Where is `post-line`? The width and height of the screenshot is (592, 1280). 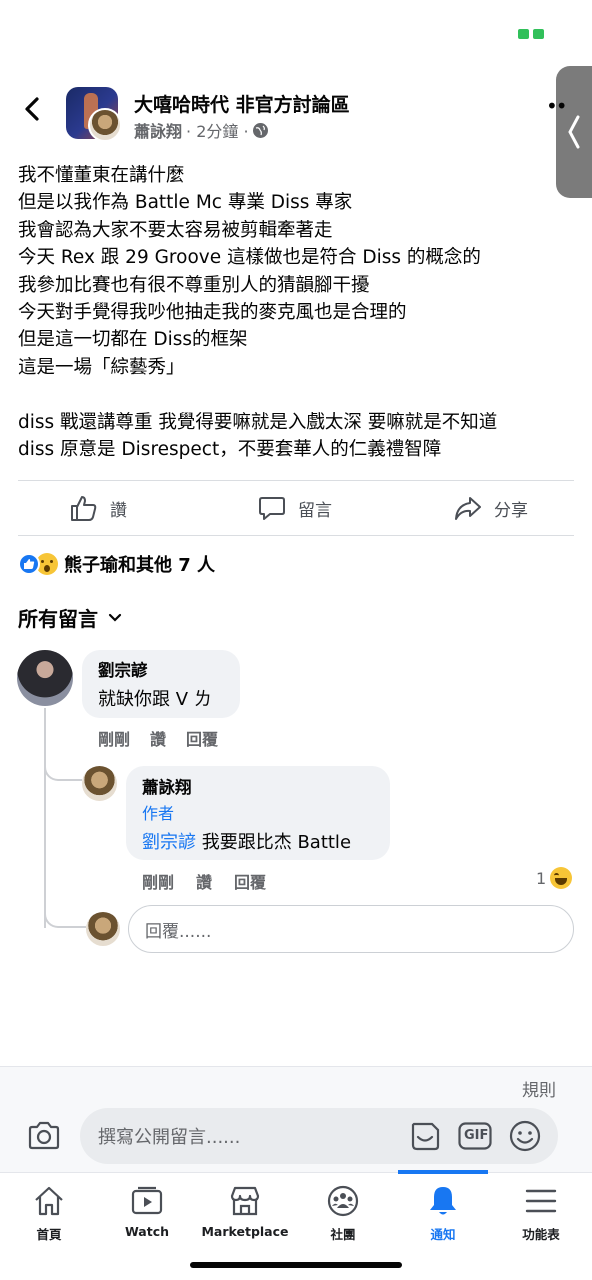 post-line is located at coordinates (298, 394).